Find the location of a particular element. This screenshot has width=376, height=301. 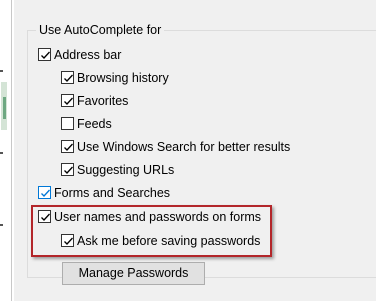

checkbox-label: Address bar is located at coordinates (88, 54).